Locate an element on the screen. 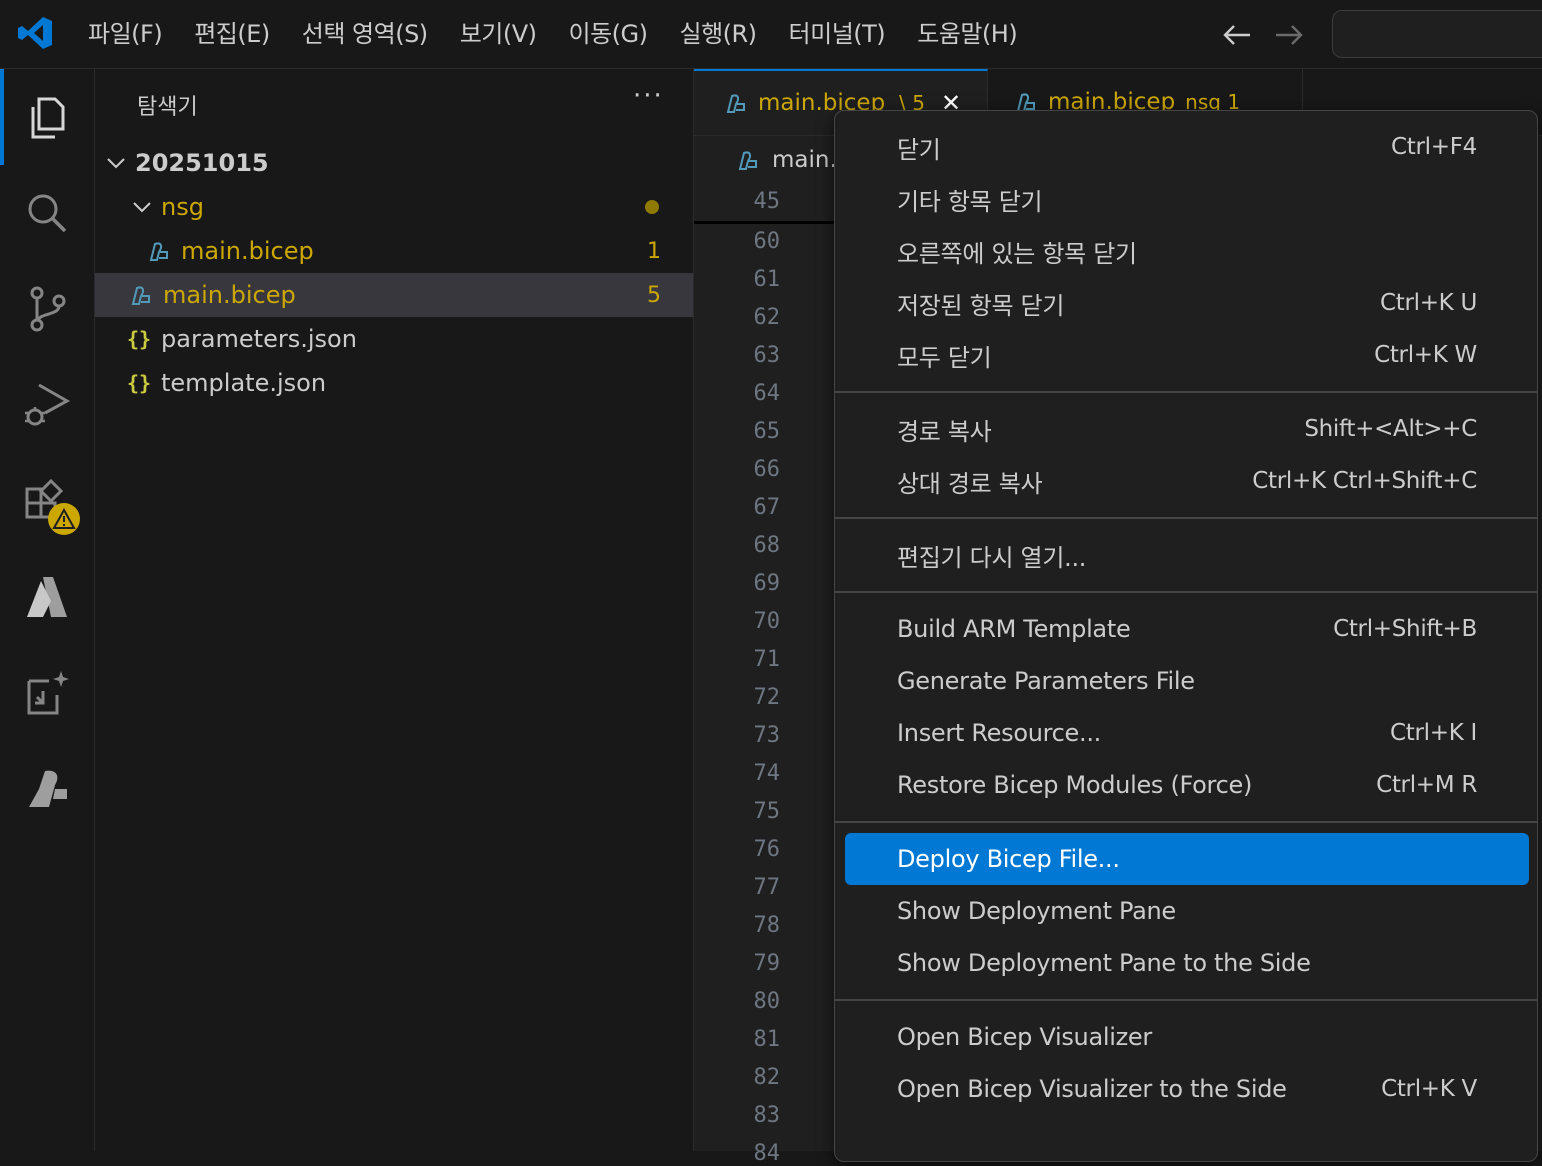 Image resolution: width=1542 pixels, height=1166 pixels. bicep-activity is located at coordinates (47, 789).